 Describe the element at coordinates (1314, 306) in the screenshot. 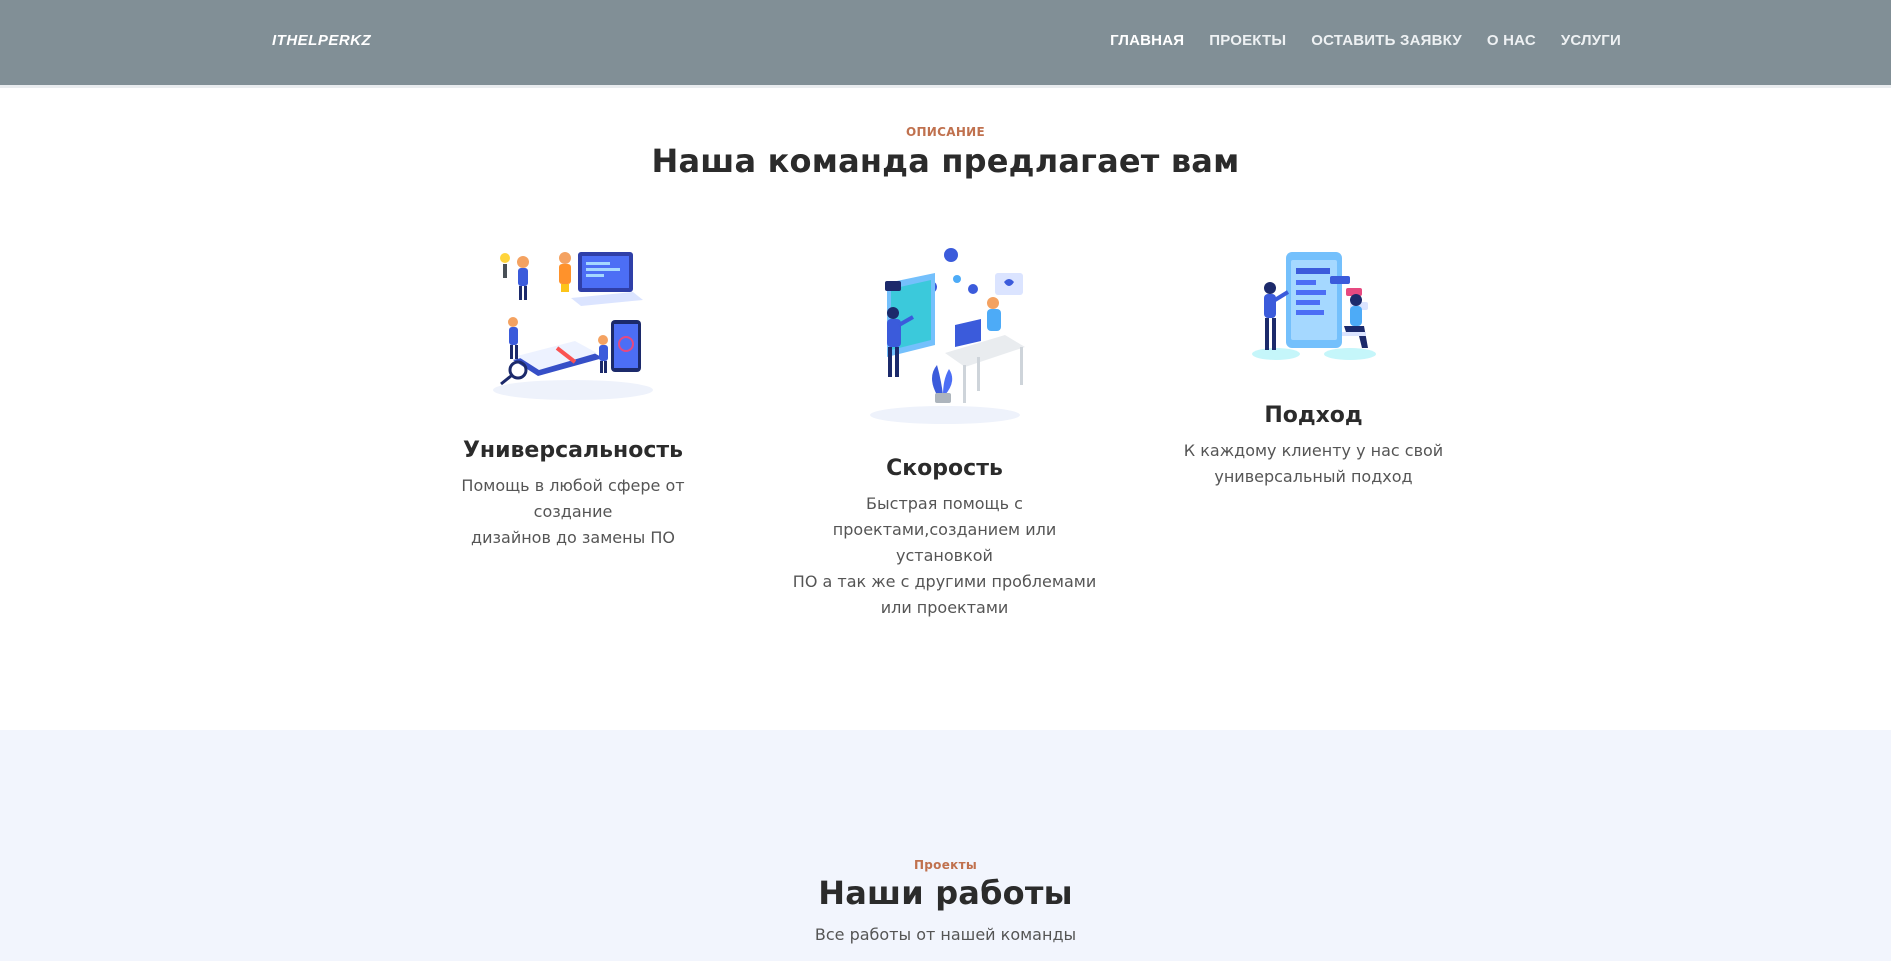

I see `illustration-approach` at that location.